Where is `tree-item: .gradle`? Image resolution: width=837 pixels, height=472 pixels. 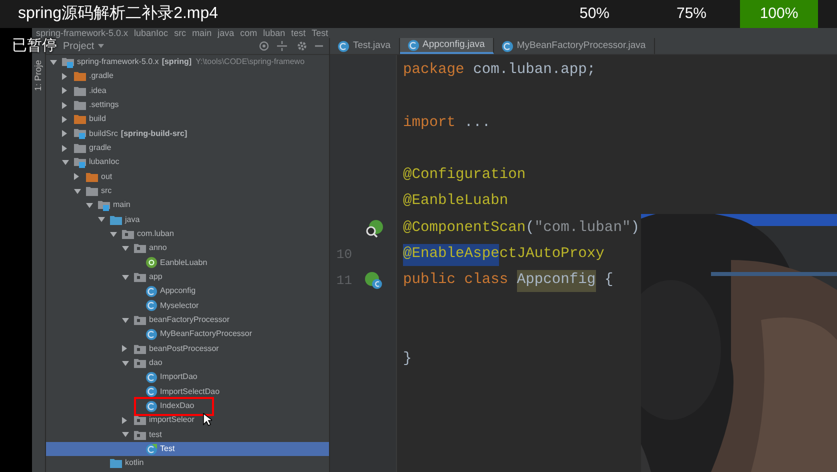
tree-item: .gradle is located at coordinates (101, 76).